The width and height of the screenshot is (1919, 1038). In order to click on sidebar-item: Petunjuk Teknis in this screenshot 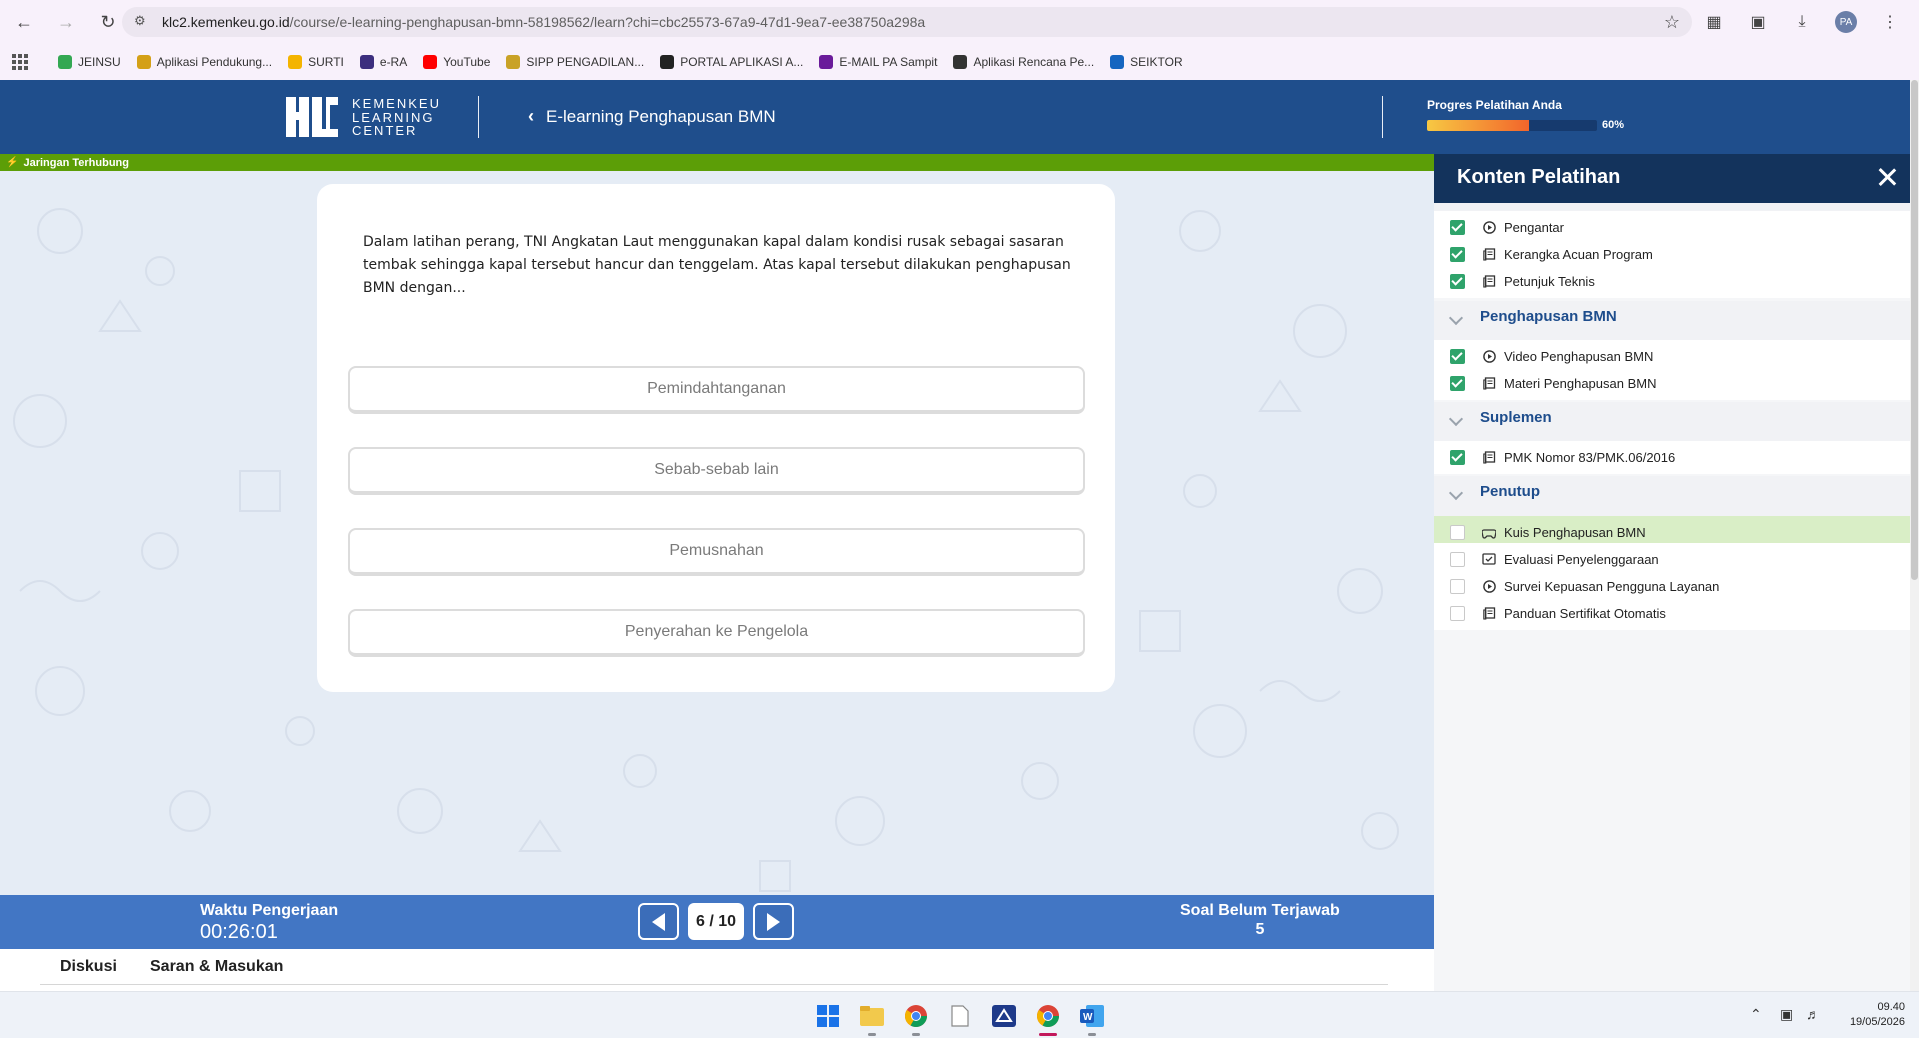, I will do `click(1672, 281)`.